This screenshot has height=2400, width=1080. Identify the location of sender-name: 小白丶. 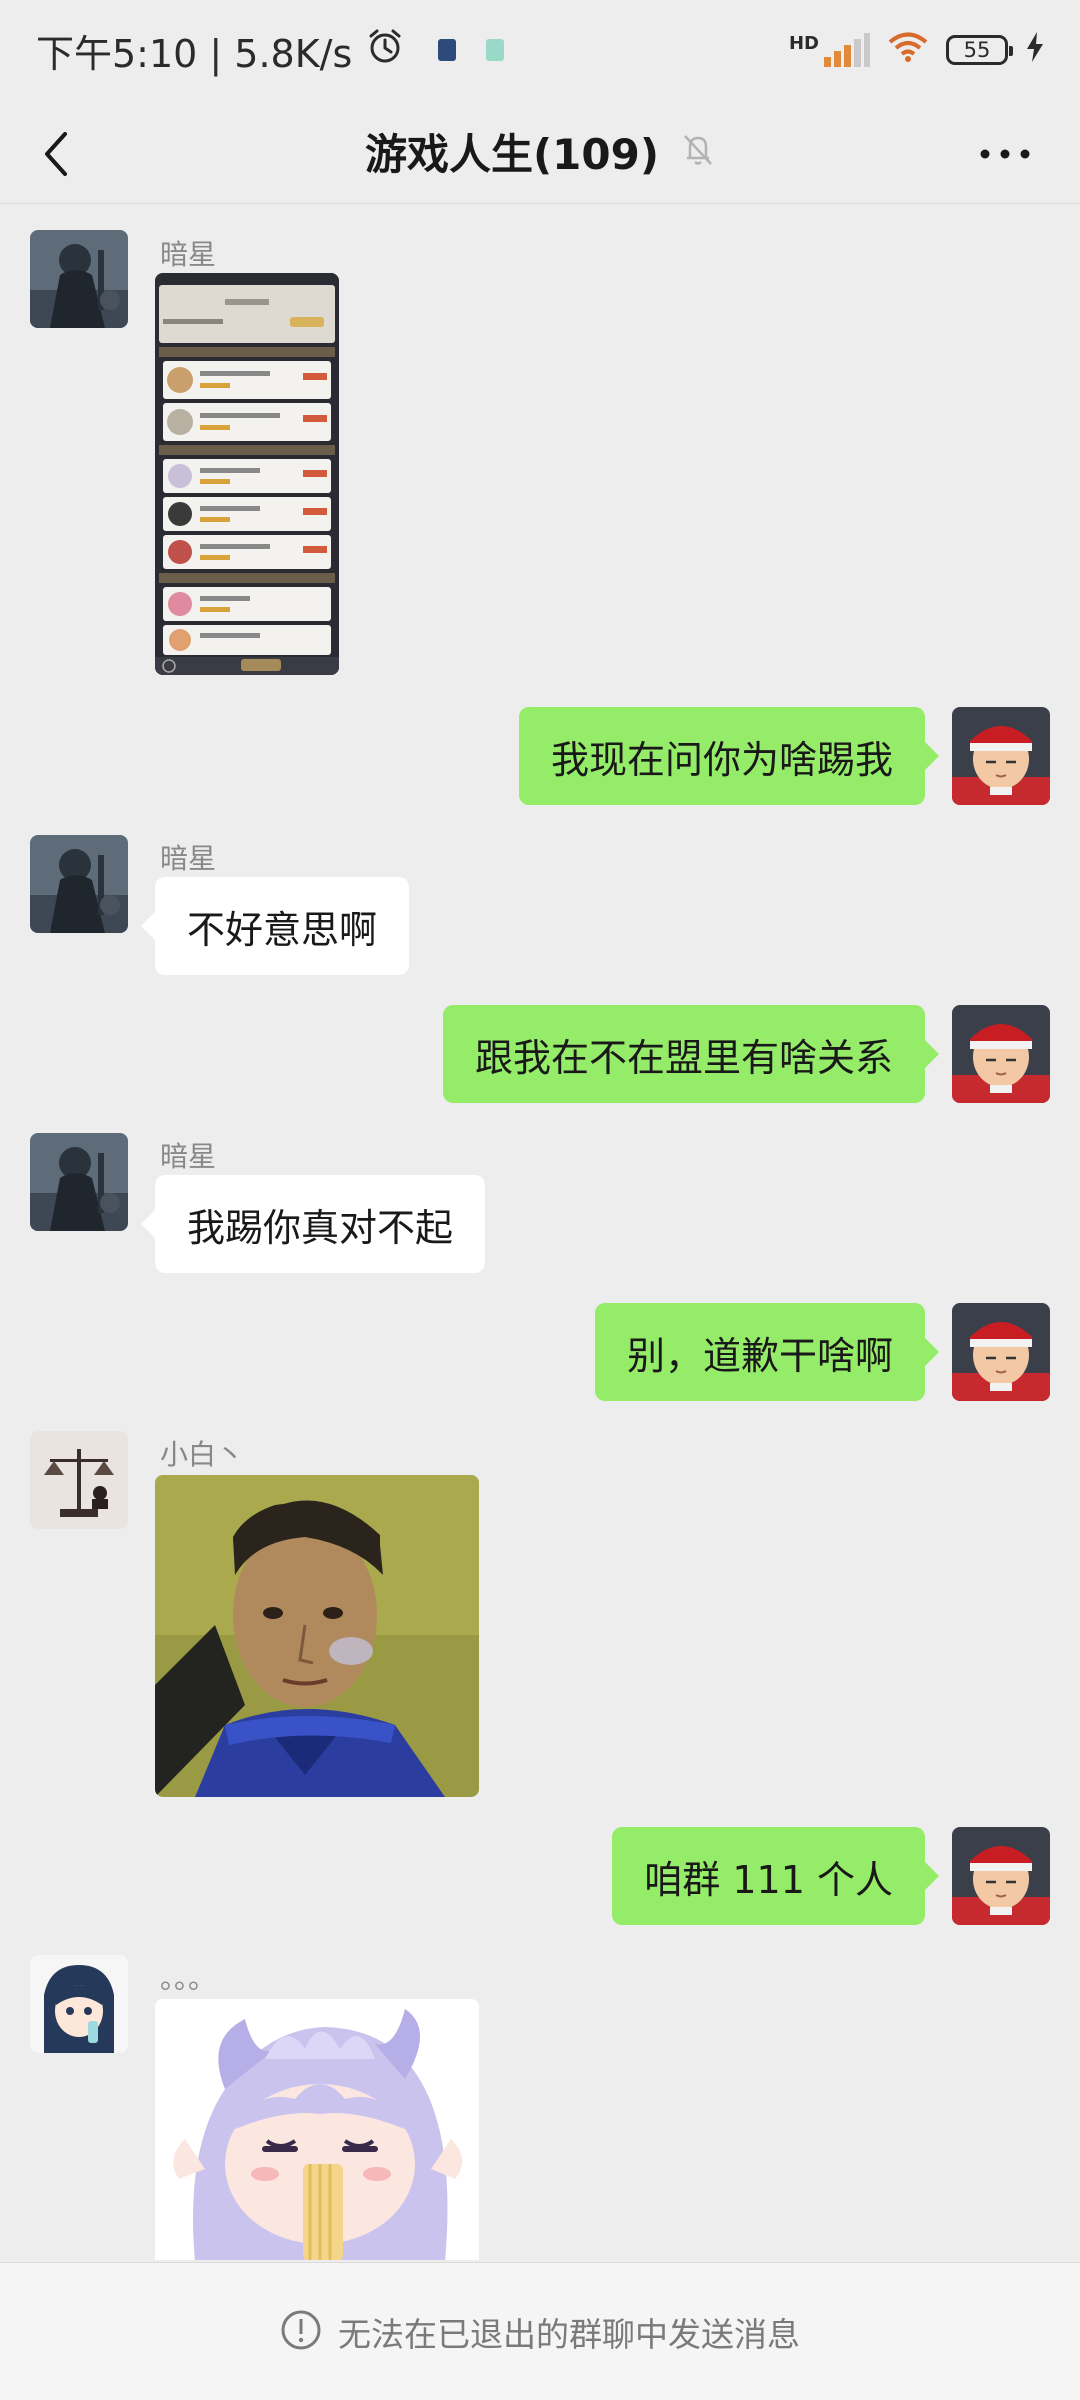
(202, 1454).